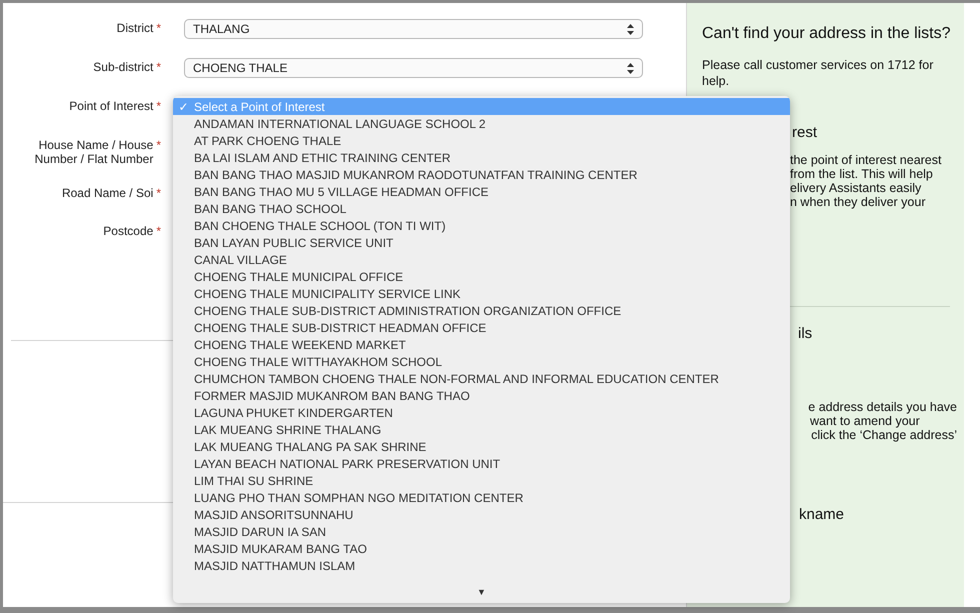 The image size is (980, 613). Describe the element at coordinates (884, 435) in the screenshot. I see `panel-text: click the ‘Change address’` at that location.